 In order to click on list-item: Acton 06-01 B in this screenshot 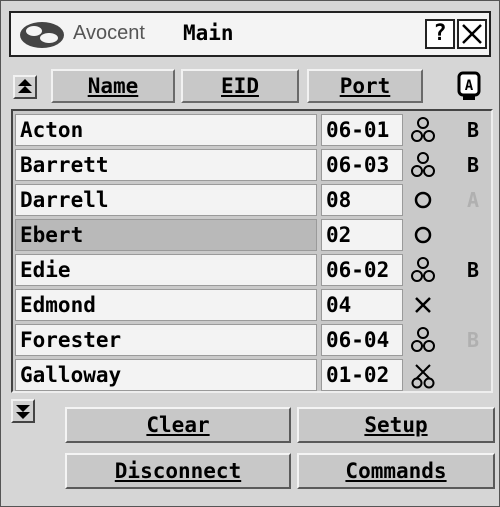, I will do `click(252, 130)`.